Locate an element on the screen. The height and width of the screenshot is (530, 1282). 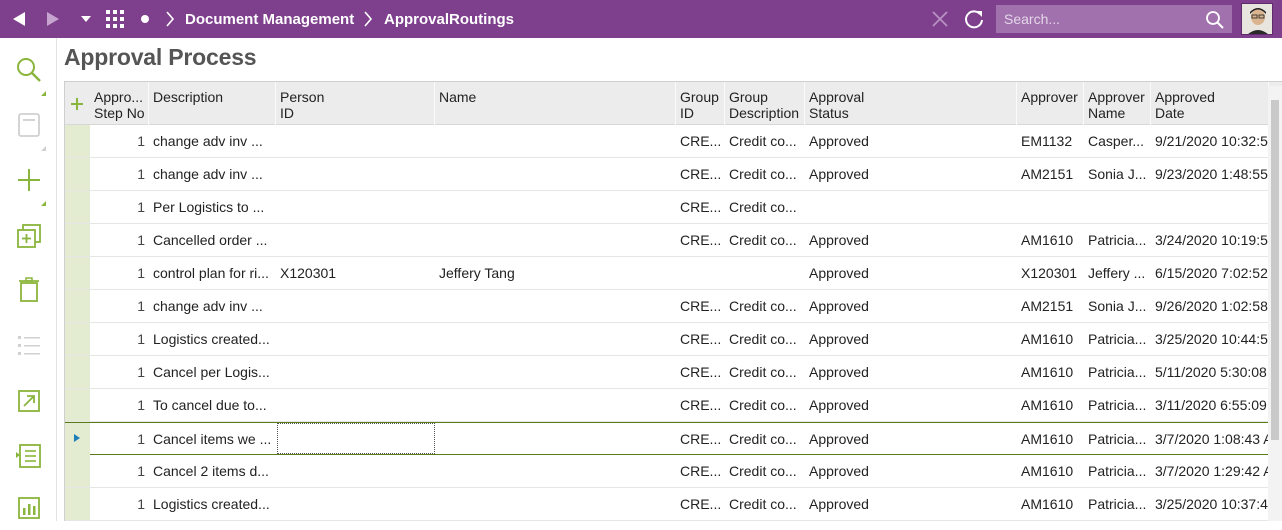
cell-adate: 3/7/2020 1:29:42 A is located at coordinates (1210, 471).